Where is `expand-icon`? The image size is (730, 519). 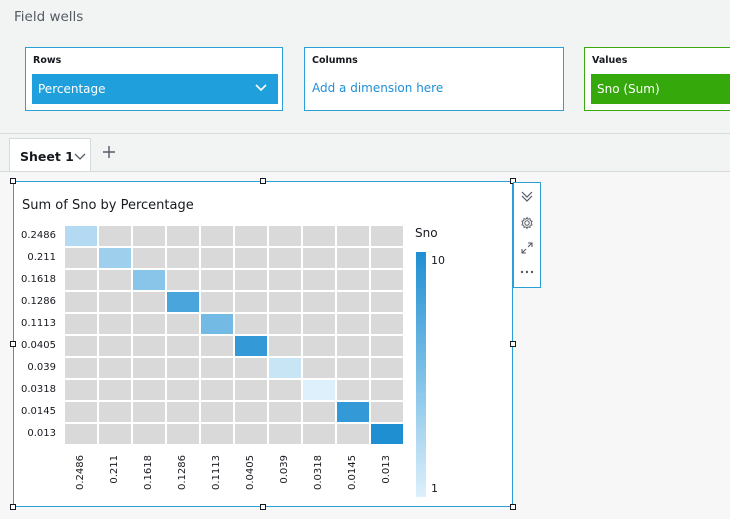
expand-icon is located at coordinates (527, 248).